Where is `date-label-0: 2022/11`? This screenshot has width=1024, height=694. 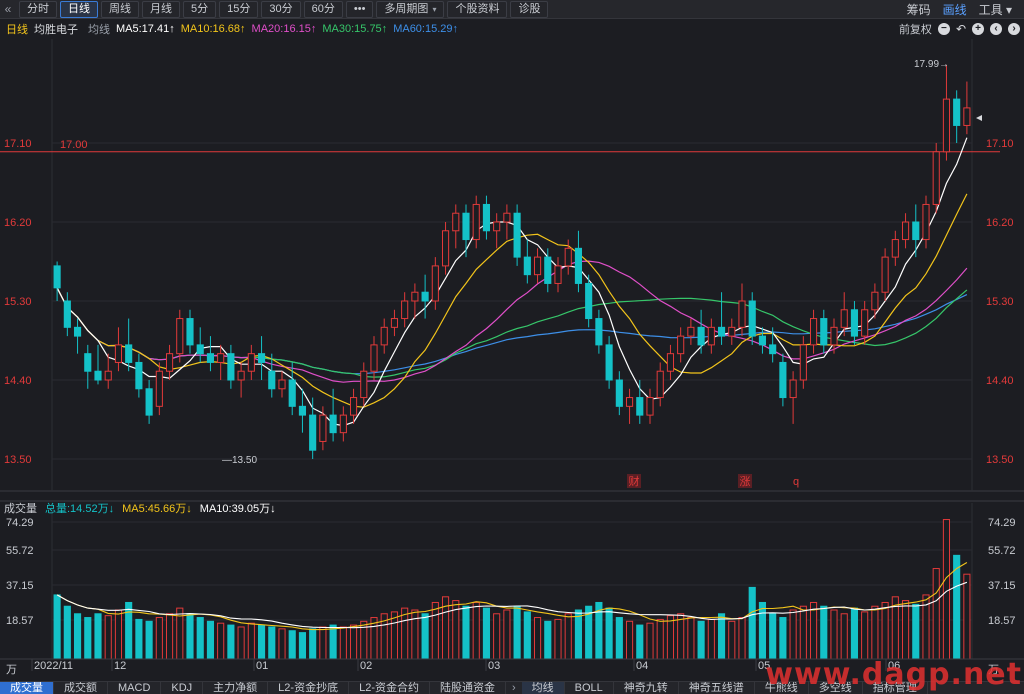 date-label-0: 2022/11 is located at coordinates (53, 666).